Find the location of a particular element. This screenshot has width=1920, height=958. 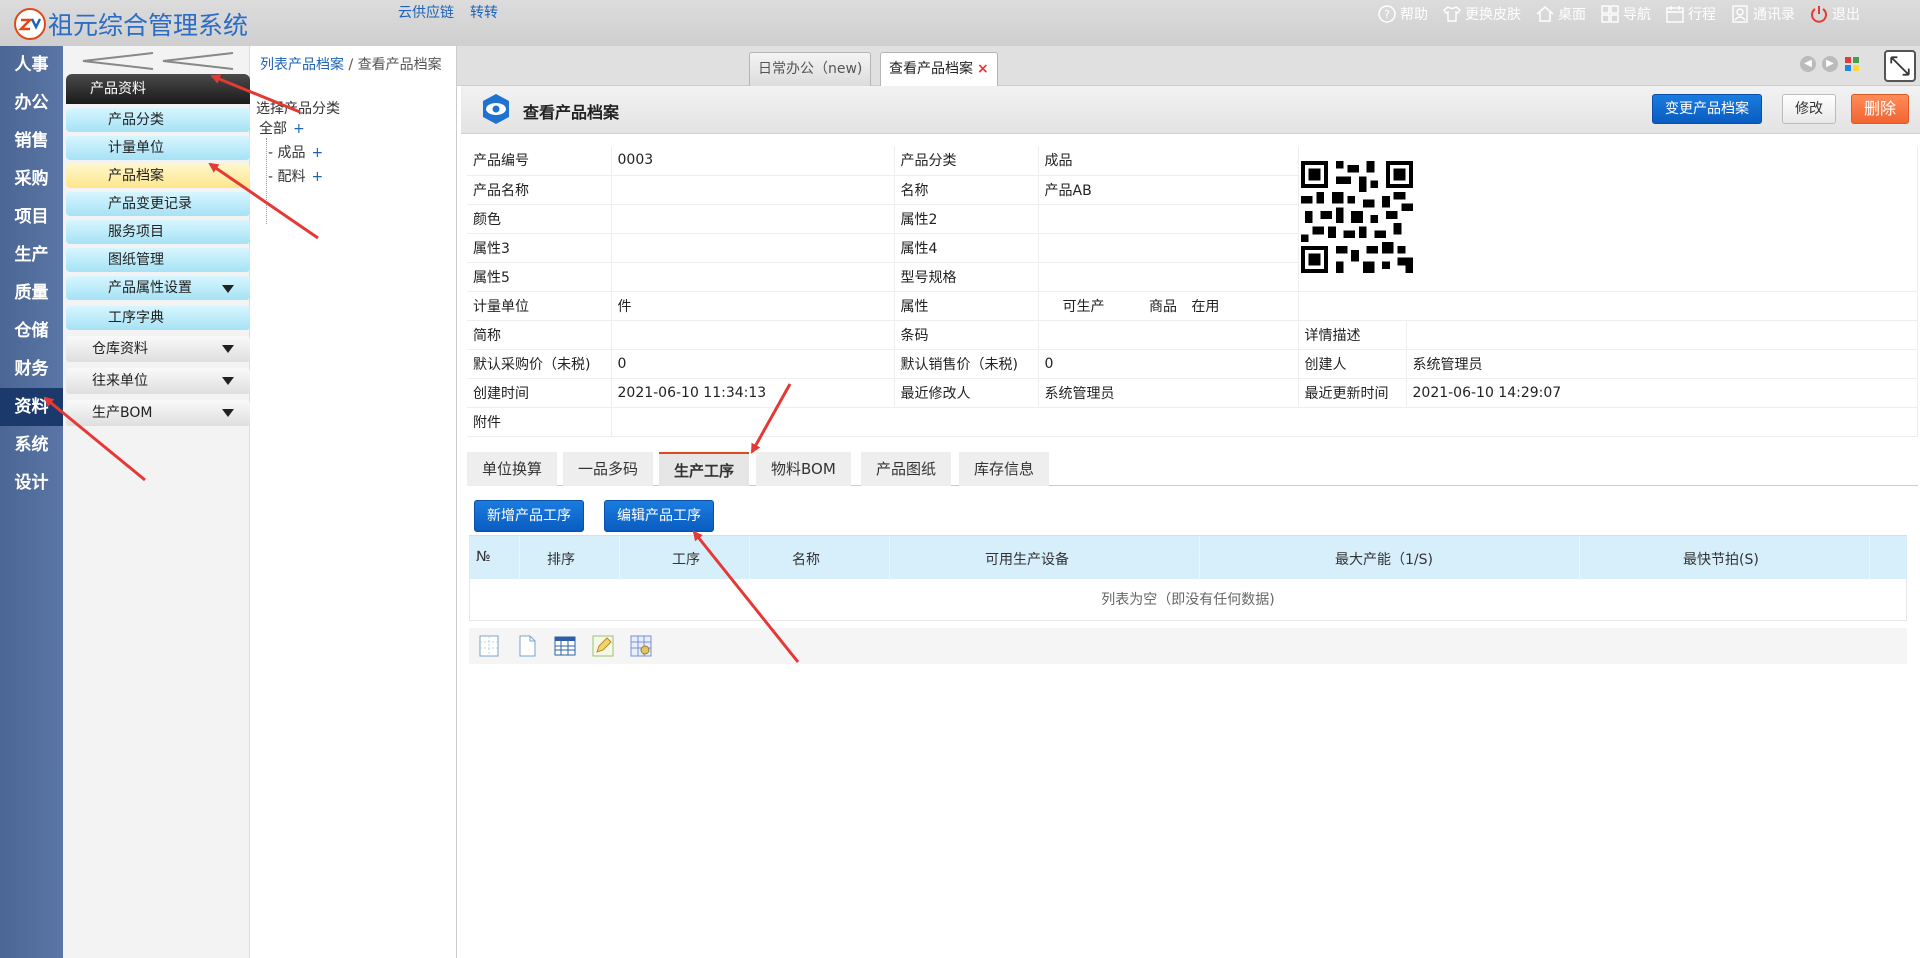

table-settings-icon is located at coordinates (641, 646).